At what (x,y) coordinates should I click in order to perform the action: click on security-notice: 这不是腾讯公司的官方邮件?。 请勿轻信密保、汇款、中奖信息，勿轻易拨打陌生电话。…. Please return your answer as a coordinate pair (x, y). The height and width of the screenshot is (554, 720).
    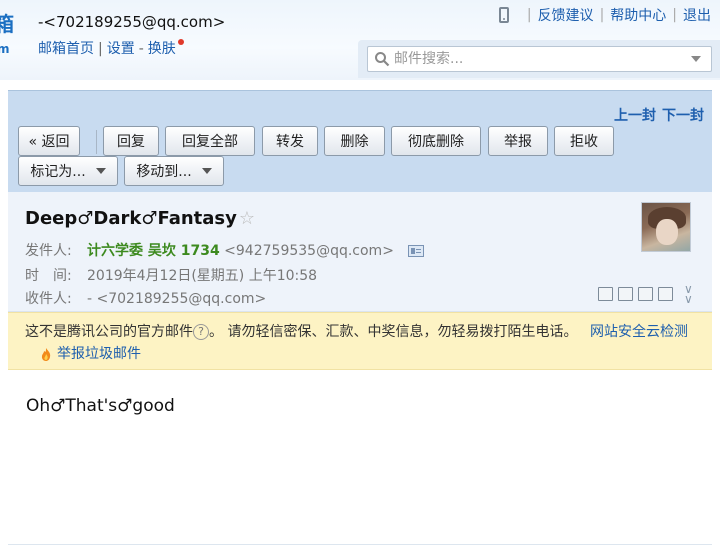
    Looking at the image, I should click on (360, 341).